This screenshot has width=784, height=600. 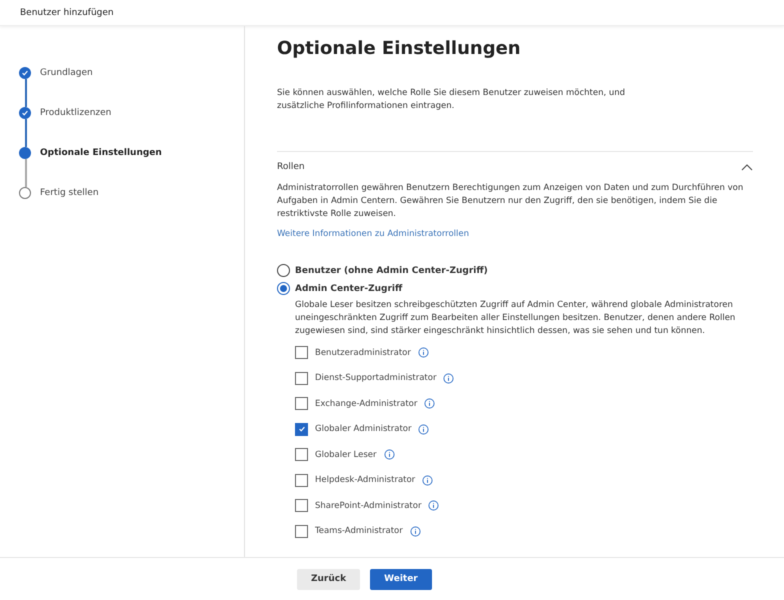 I want to click on section-title: Rollen, so click(x=291, y=167).